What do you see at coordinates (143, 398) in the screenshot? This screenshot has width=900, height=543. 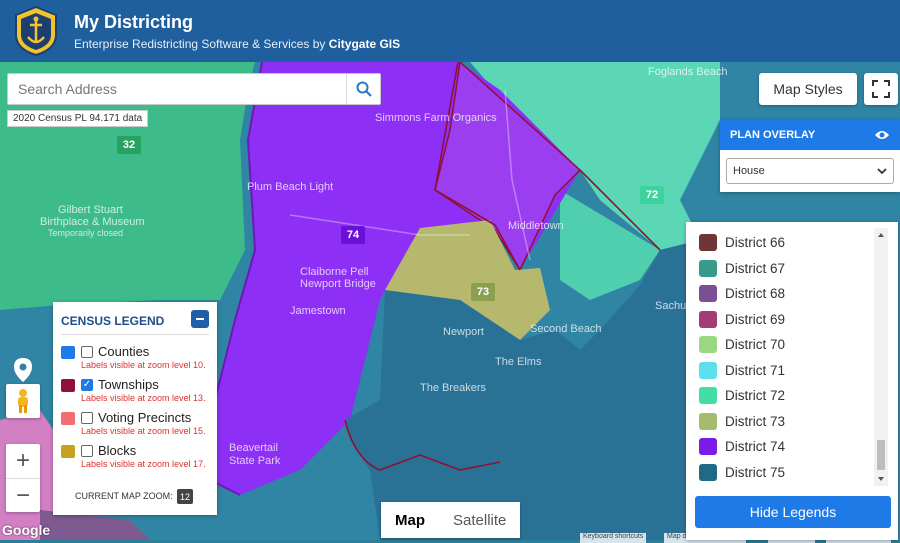 I see `layer-note: Labels visible at zoom level 13.` at bounding box center [143, 398].